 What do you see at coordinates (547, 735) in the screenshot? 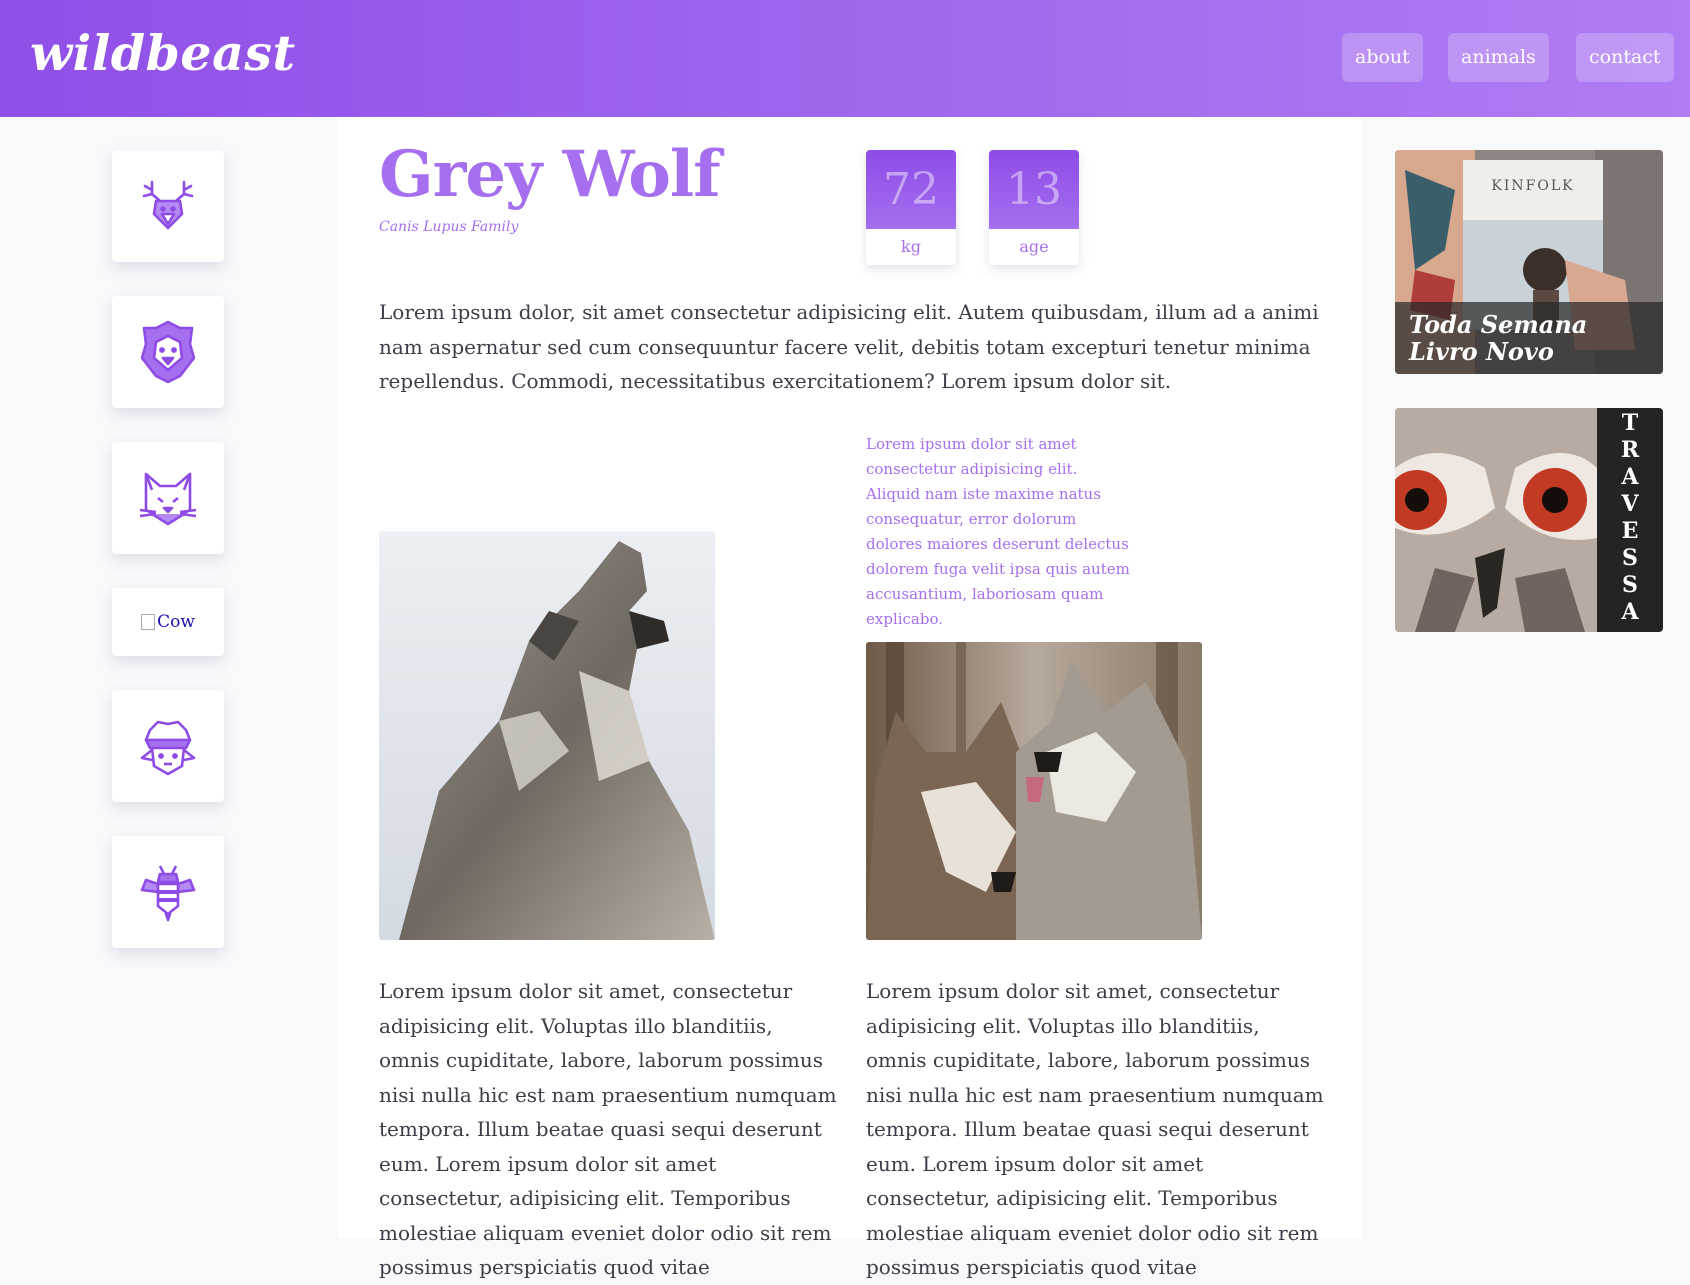
I see `howling-wolf-photo` at bounding box center [547, 735].